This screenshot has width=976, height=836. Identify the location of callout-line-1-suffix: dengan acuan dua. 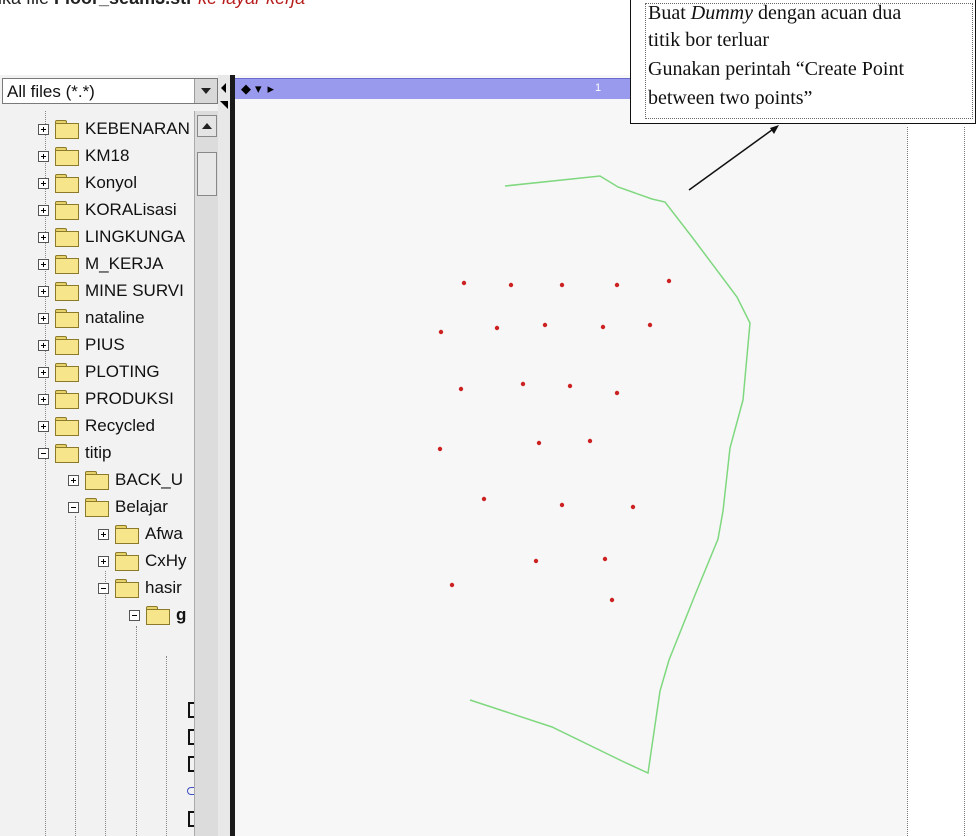
(827, 13).